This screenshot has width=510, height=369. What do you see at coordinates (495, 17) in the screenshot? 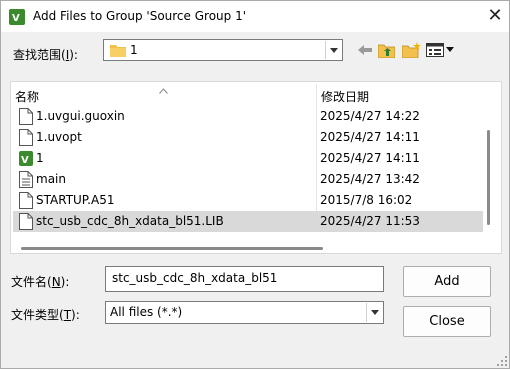
I see `close-window-button: ✕` at bounding box center [495, 17].